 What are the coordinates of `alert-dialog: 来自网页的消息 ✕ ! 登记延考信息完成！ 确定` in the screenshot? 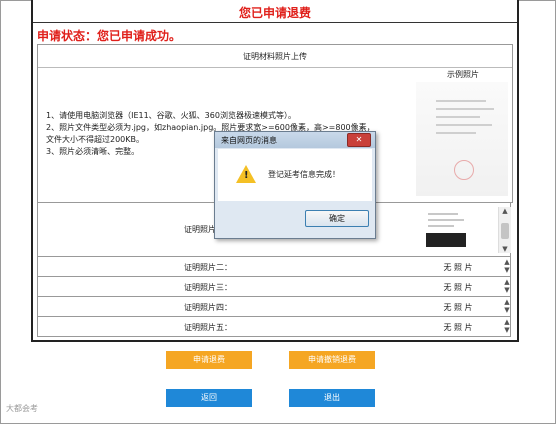 It's located at (295, 185).